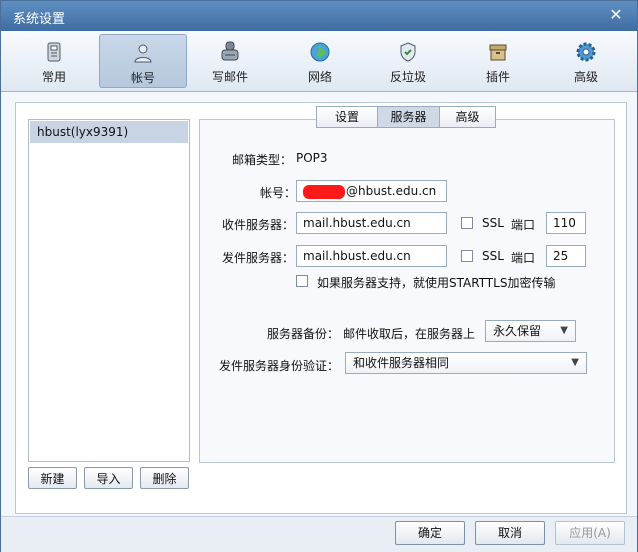  I want to click on plugin-icon, so click(498, 52).